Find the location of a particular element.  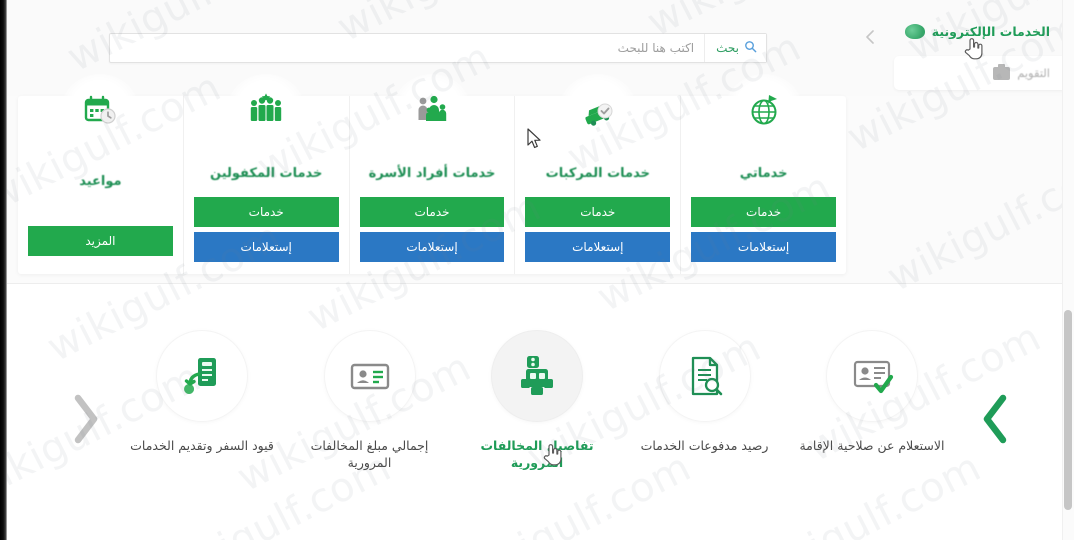

chevron-left-icon is located at coordinates (870, 37).